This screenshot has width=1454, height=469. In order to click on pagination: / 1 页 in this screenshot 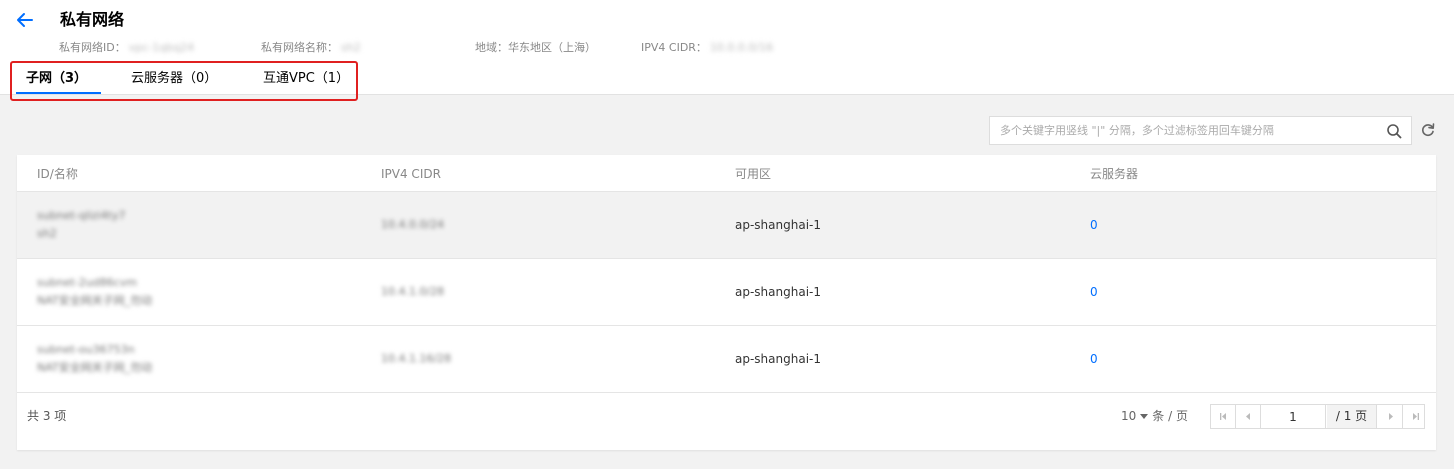, I will do `click(1317, 416)`.